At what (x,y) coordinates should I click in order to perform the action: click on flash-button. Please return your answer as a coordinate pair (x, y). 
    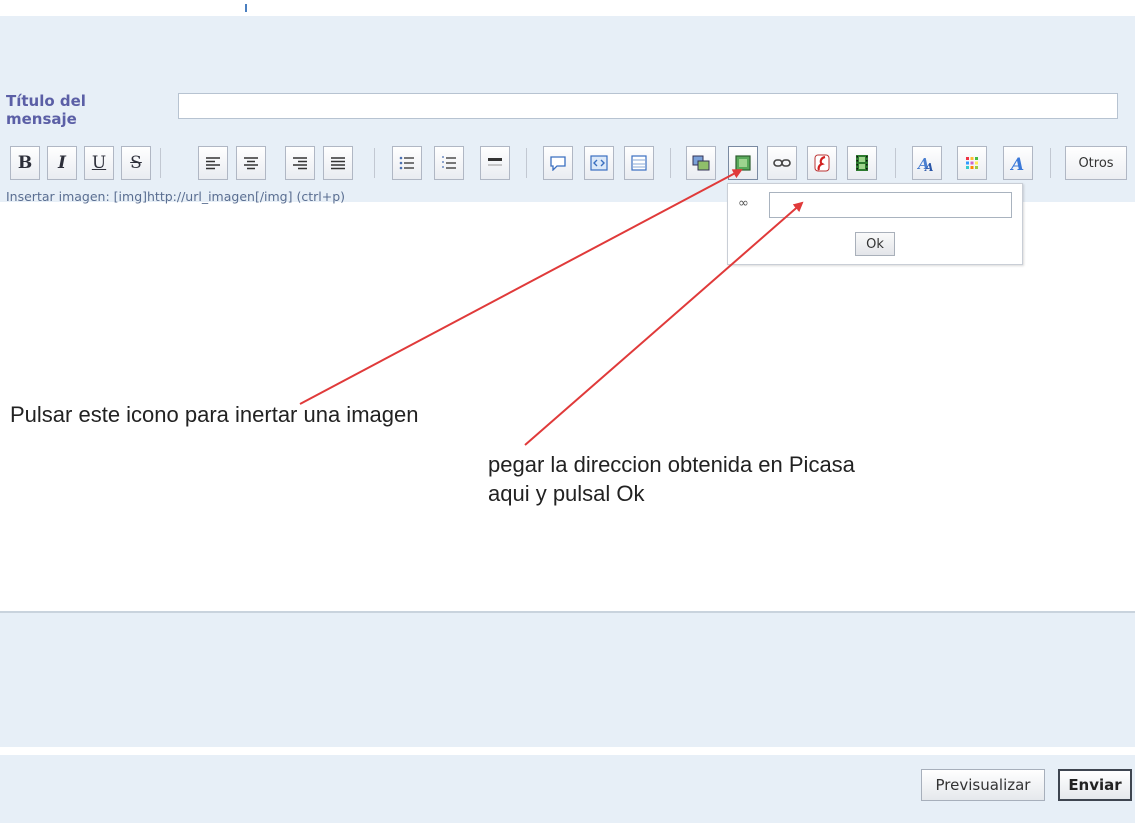
    Looking at the image, I should click on (822, 163).